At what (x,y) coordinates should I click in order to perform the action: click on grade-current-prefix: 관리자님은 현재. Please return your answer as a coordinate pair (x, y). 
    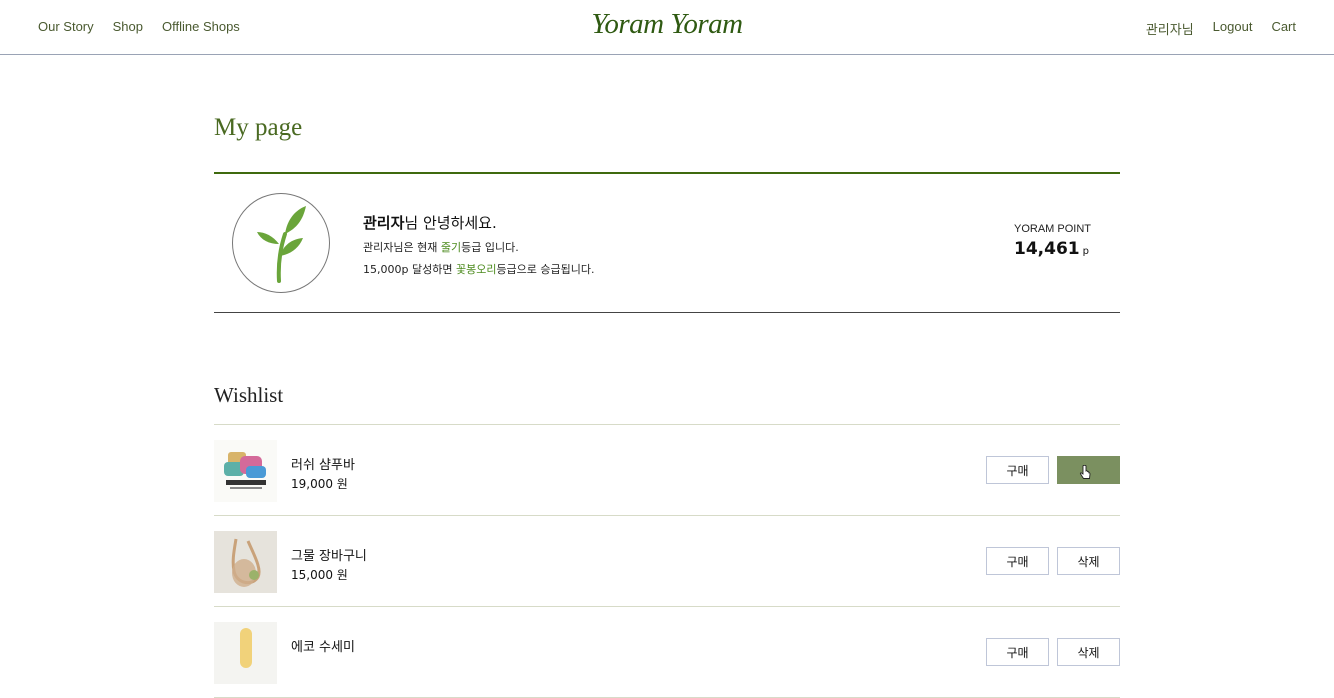
    Looking at the image, I should click on (402, 247).